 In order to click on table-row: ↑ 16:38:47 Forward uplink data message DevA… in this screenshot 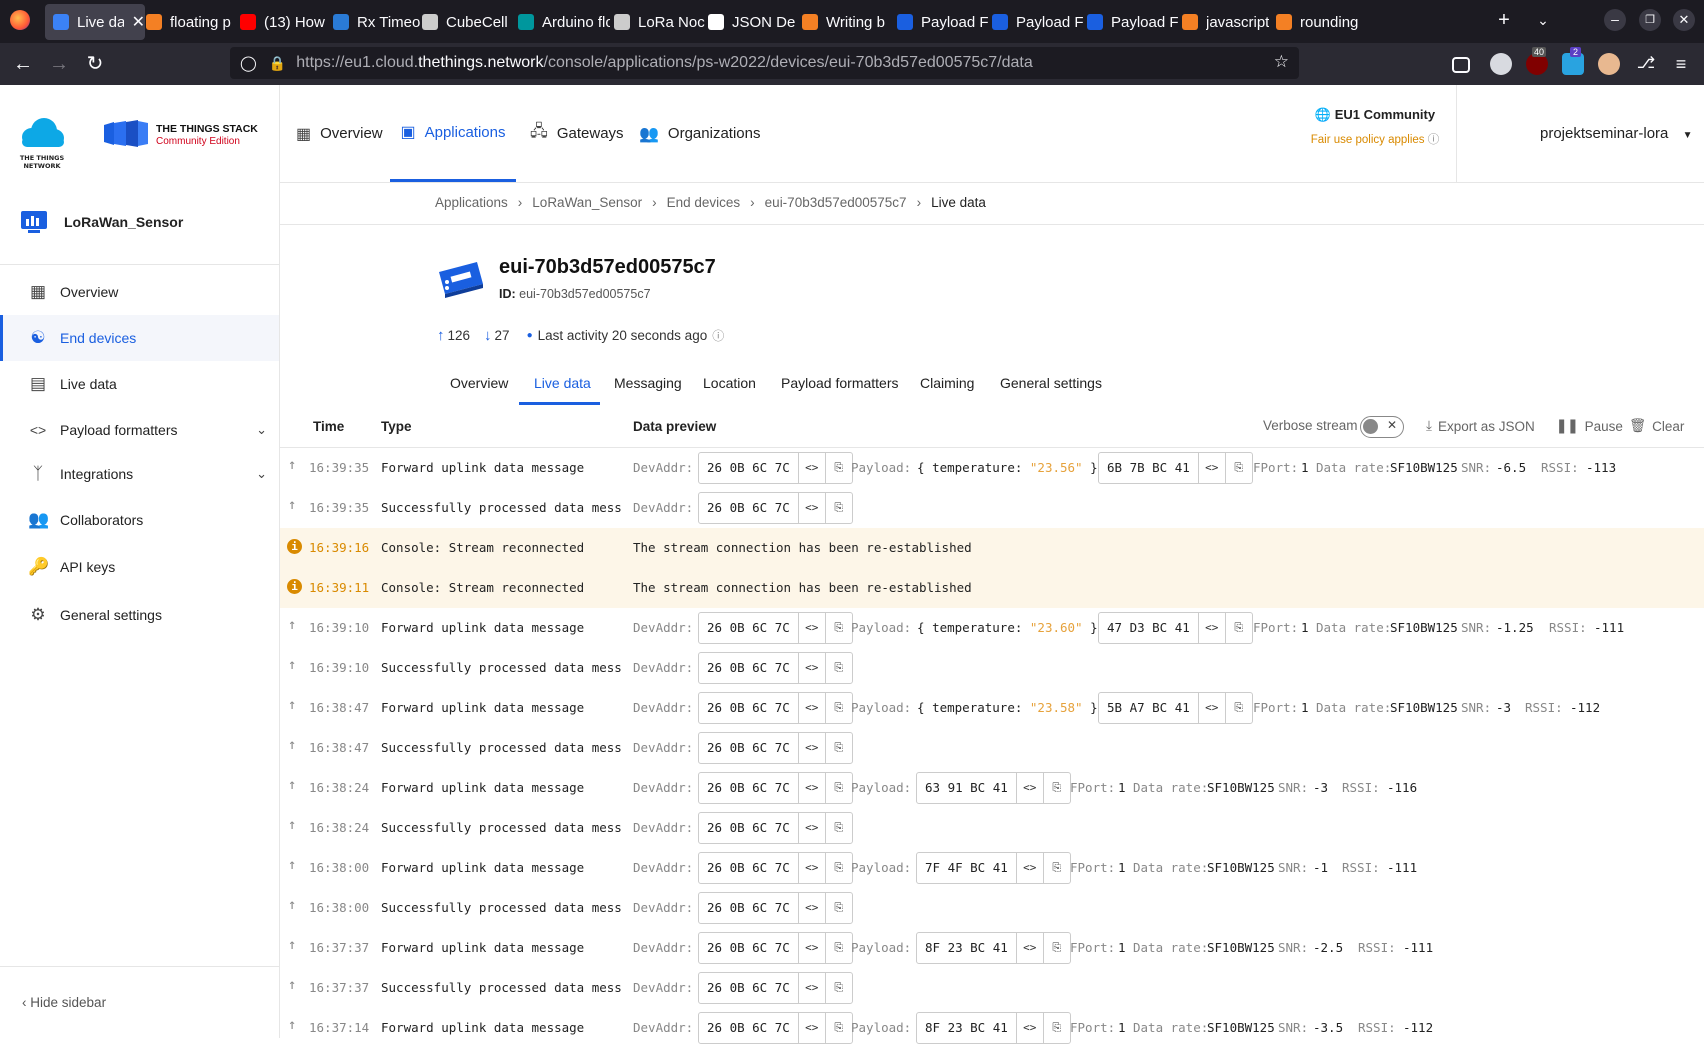, I will do `click(992, 708)`.